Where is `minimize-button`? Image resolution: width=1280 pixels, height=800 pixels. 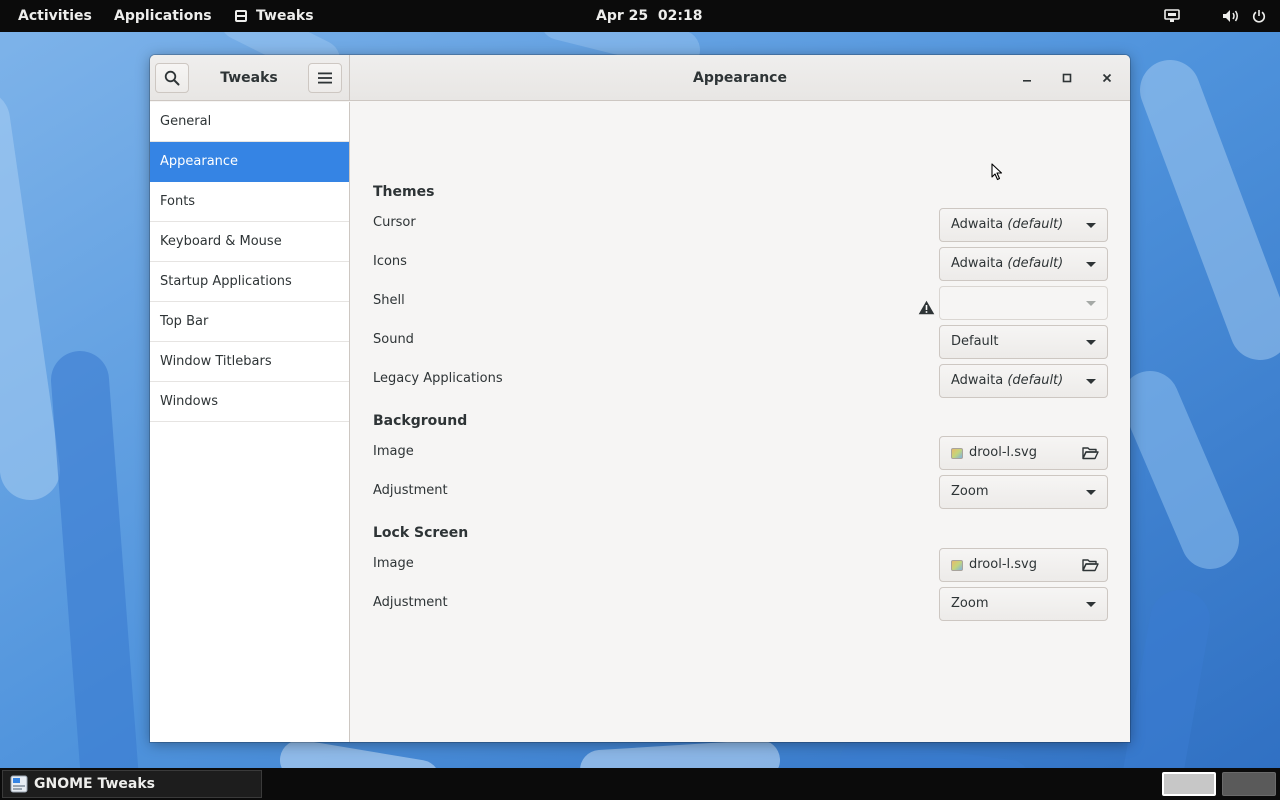 minimize-button is located at coordinates (1027, 78).